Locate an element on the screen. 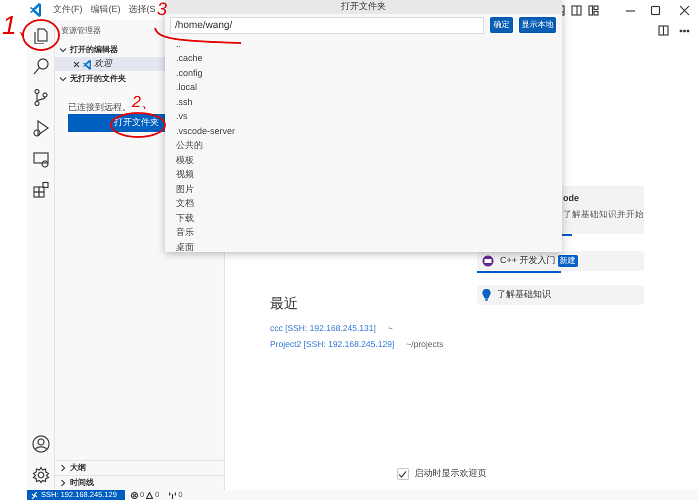  info-text: 已连接到远程。 is located at coordinates (99, 107).